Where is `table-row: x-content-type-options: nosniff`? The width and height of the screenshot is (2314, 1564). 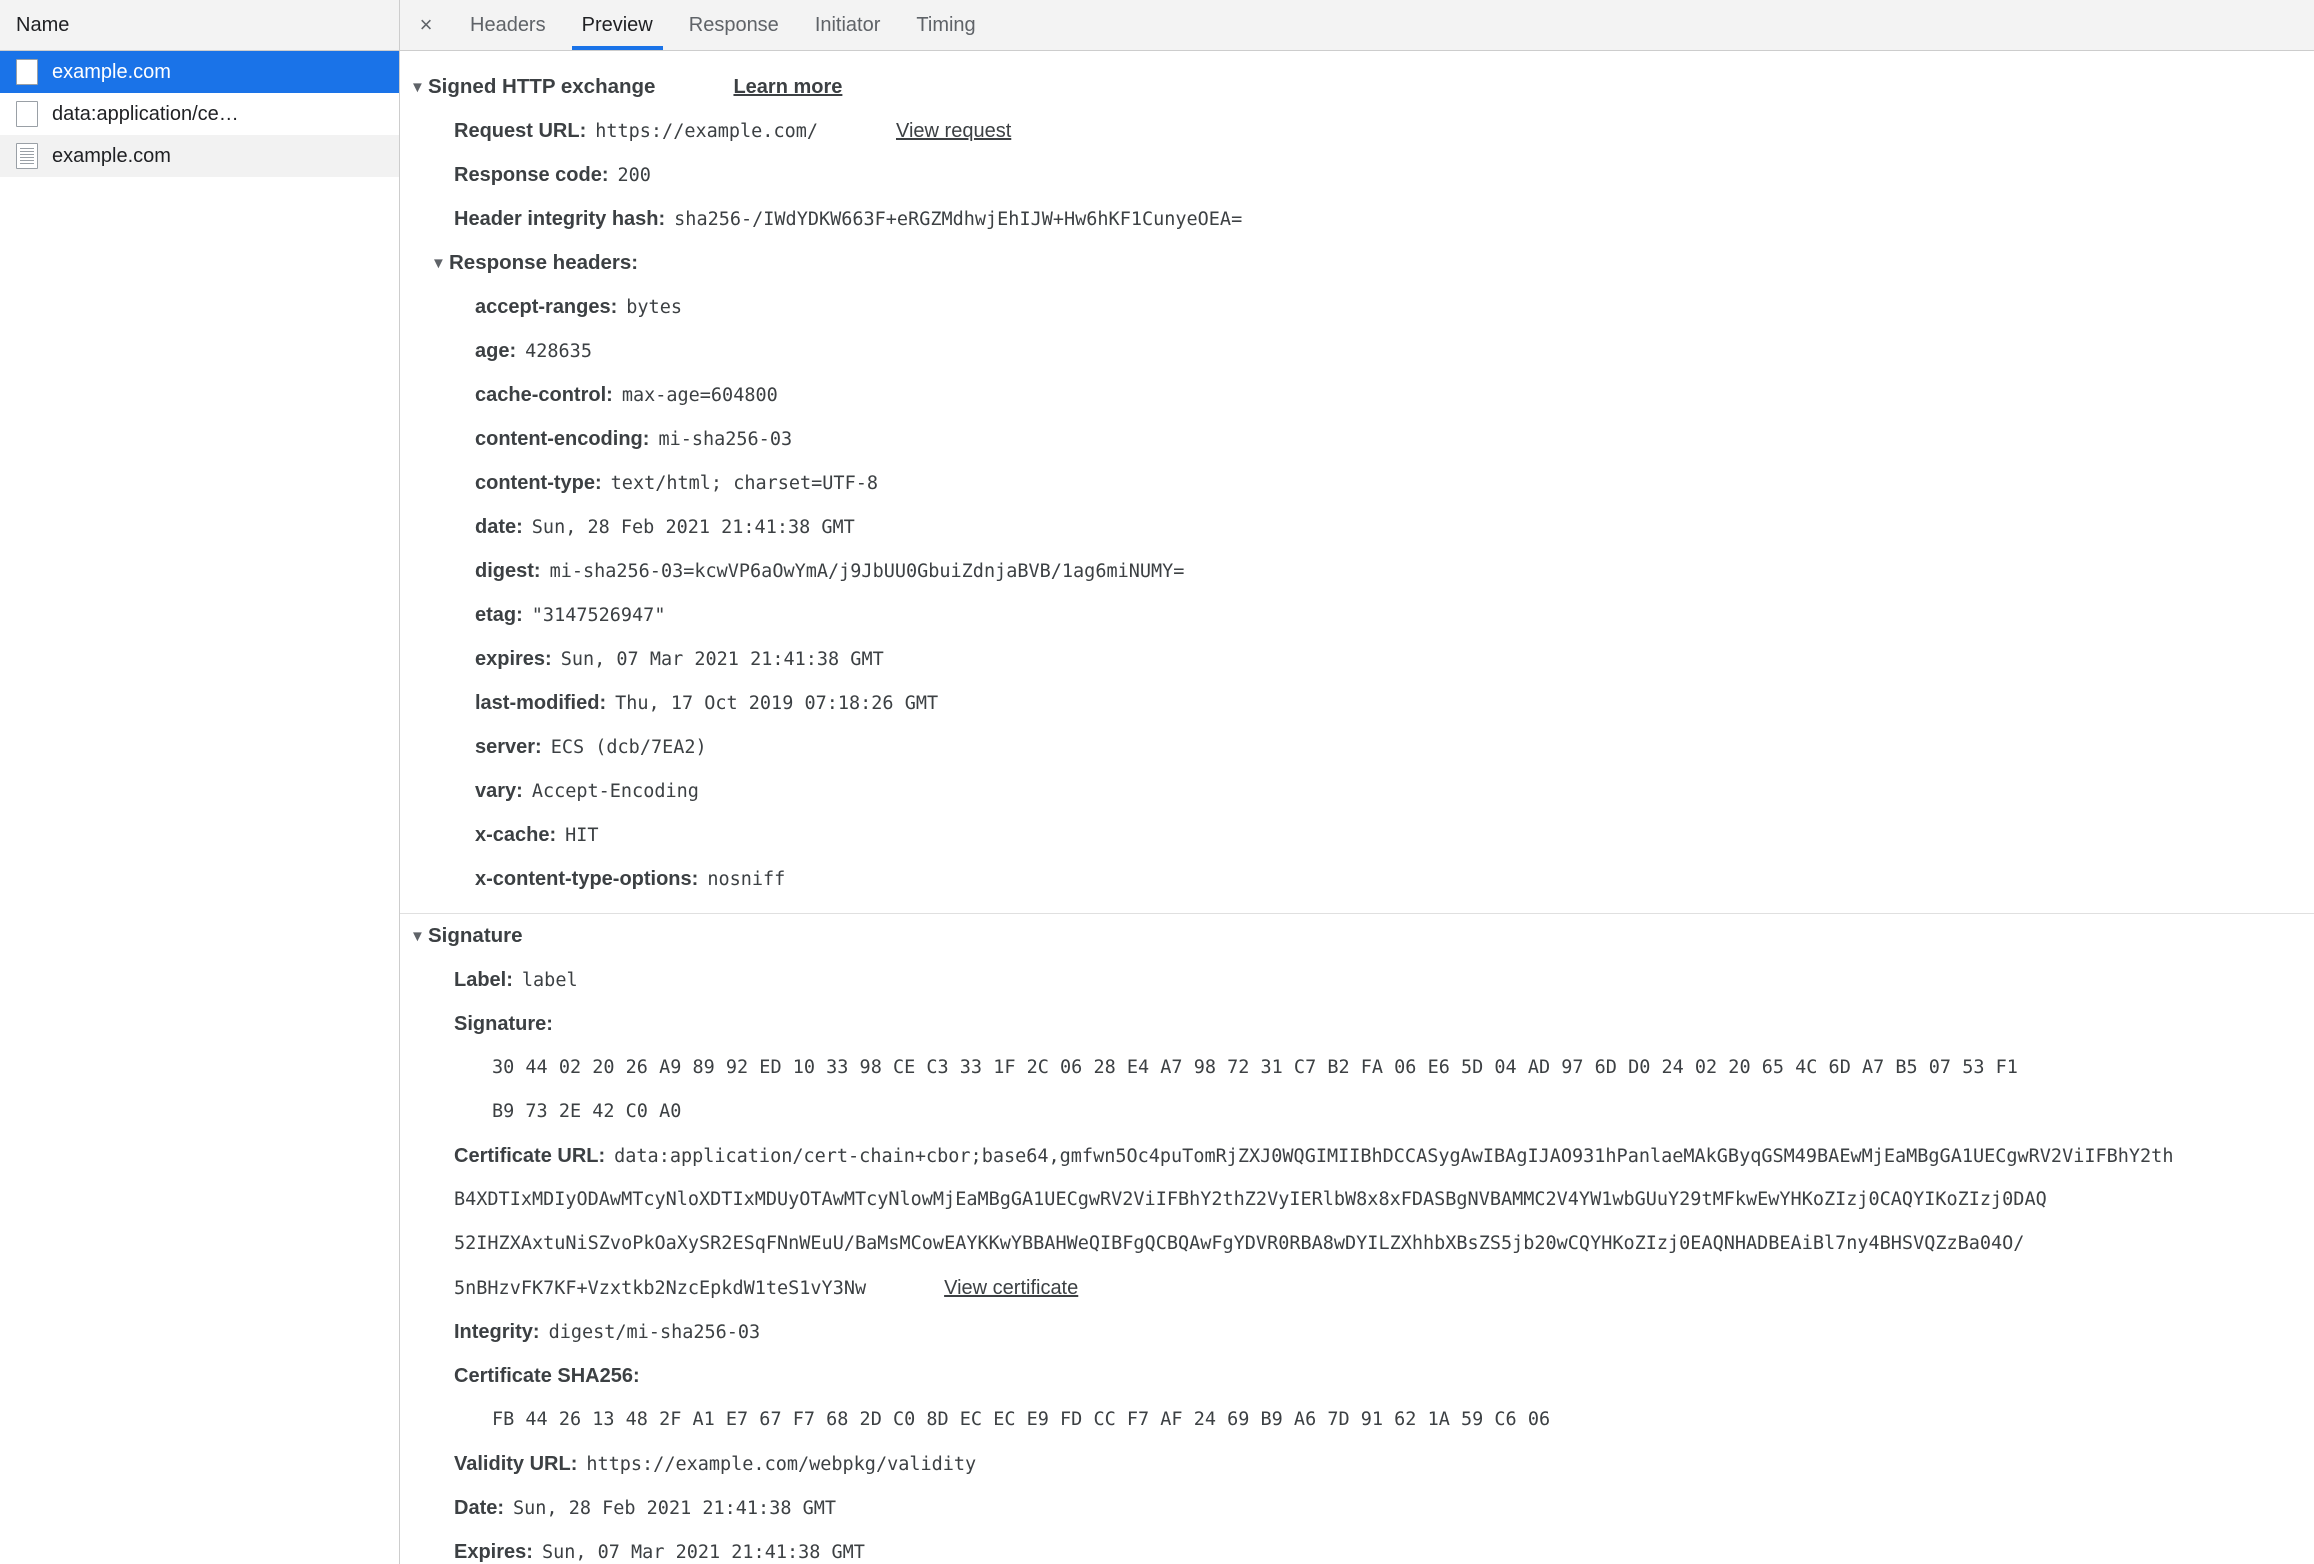
table-row: x-content-type-options: nosniff is located at coordinates (1357, 879).